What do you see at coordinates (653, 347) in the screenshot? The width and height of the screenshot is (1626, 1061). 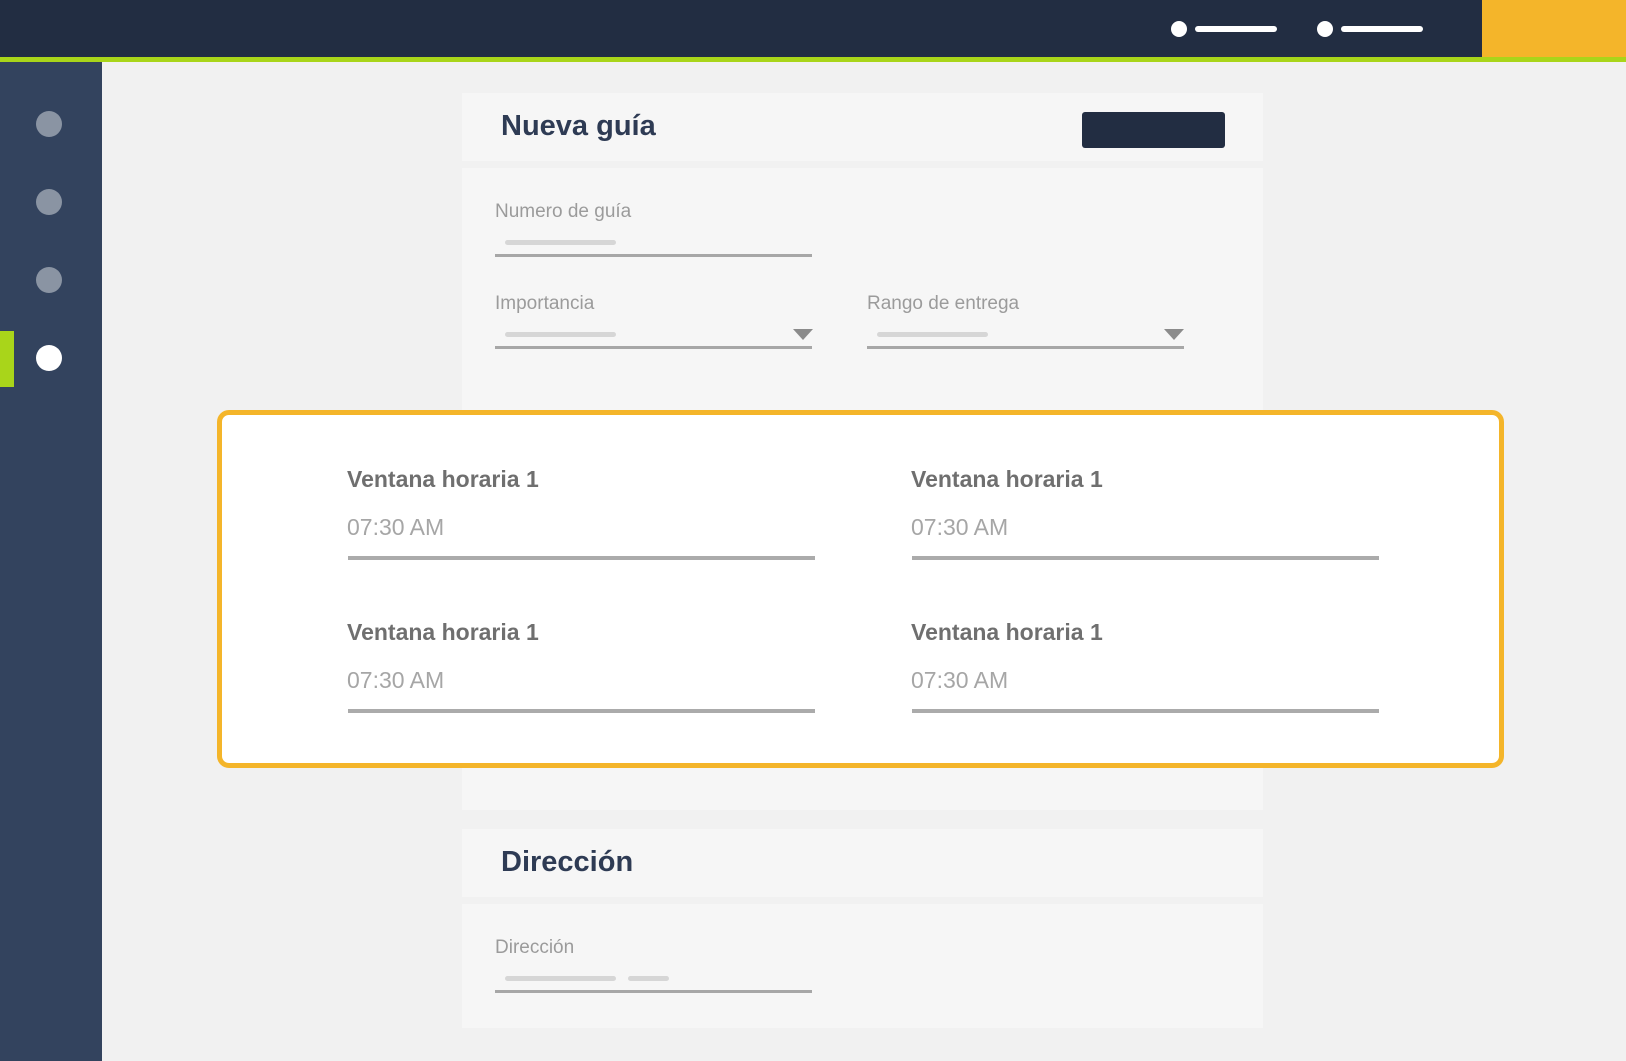 I see `importance-underline` at bounding box center [653, 347].